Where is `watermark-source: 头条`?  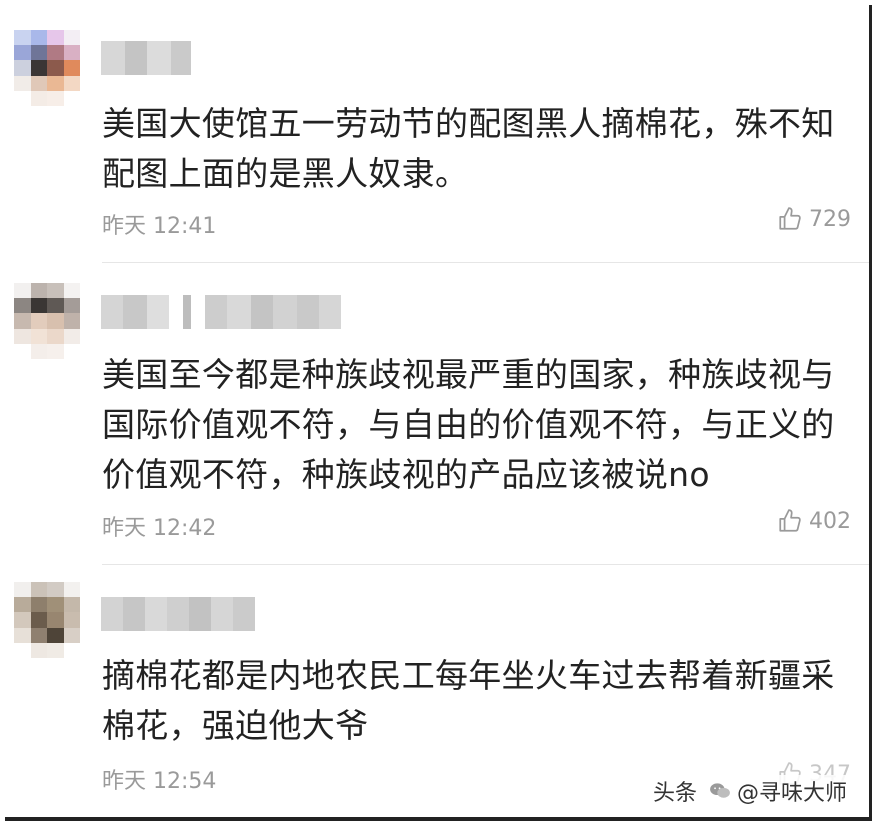 watermark-source: 头条 is located at coordinates (674, 793).